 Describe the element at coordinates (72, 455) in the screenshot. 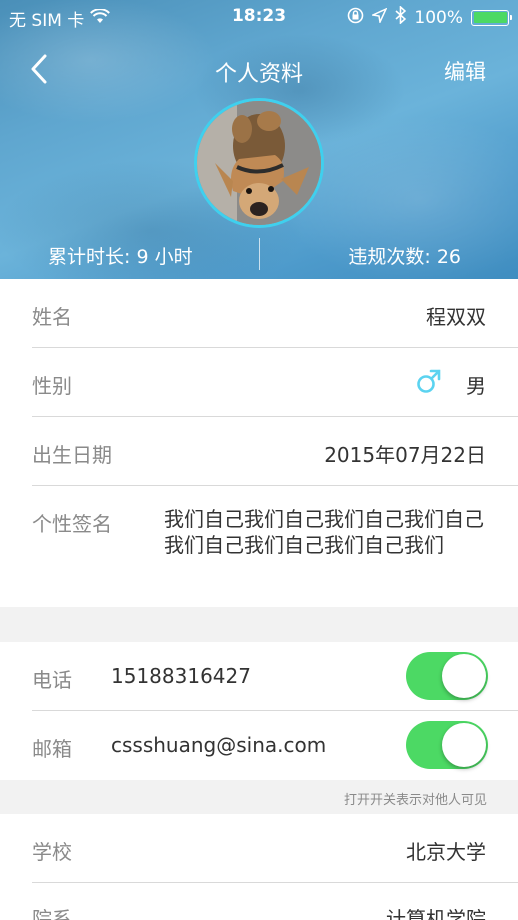

I see `birthday-label: 出生日期` at that location.